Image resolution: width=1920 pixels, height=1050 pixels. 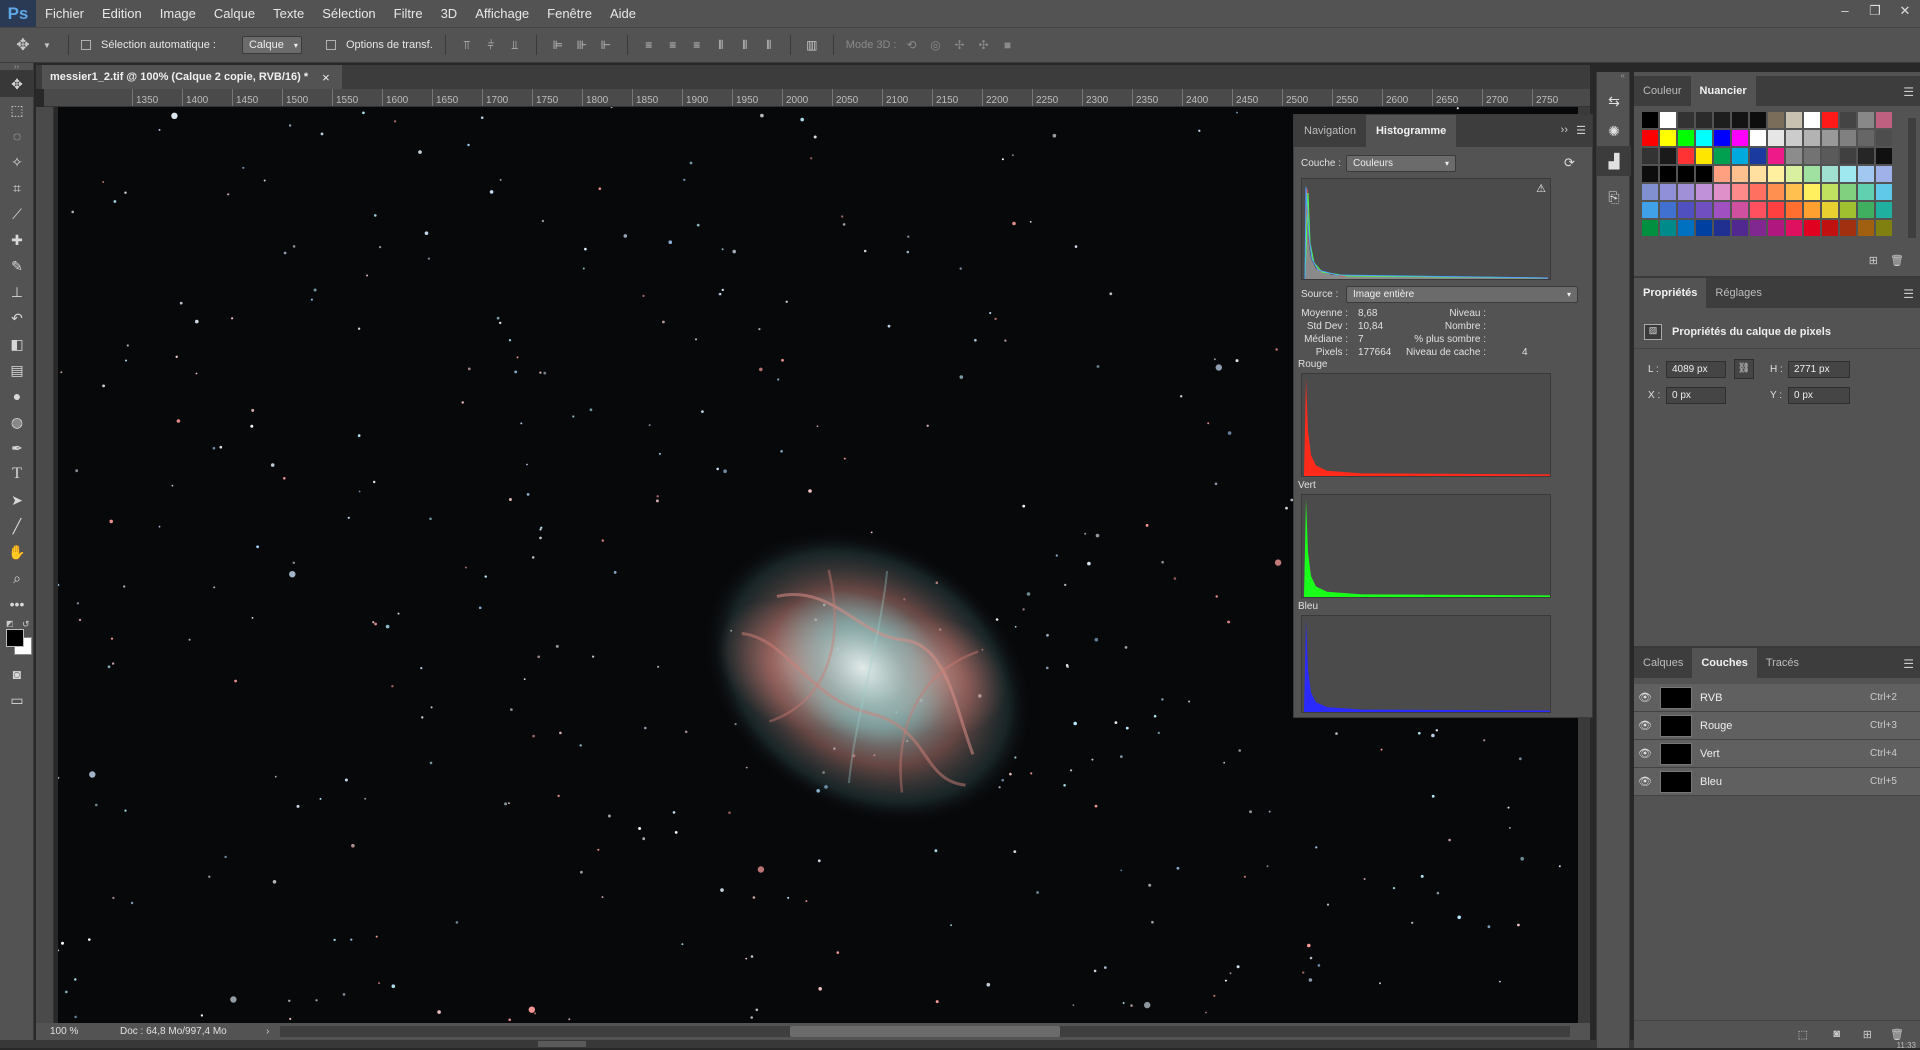 What do you see at coordinates (1744, 369) in the screenshot?
I see `link-icon: ⛓` at bounding box center [1744, 369].